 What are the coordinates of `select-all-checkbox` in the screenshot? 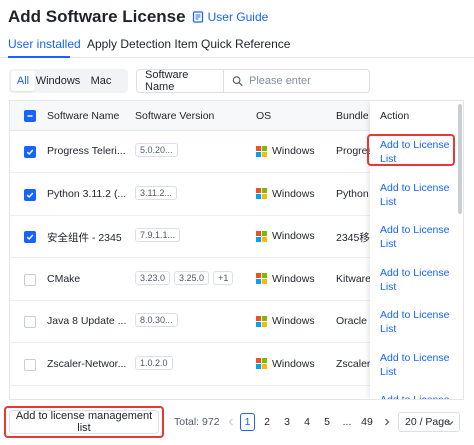 It's located at (30, 116).